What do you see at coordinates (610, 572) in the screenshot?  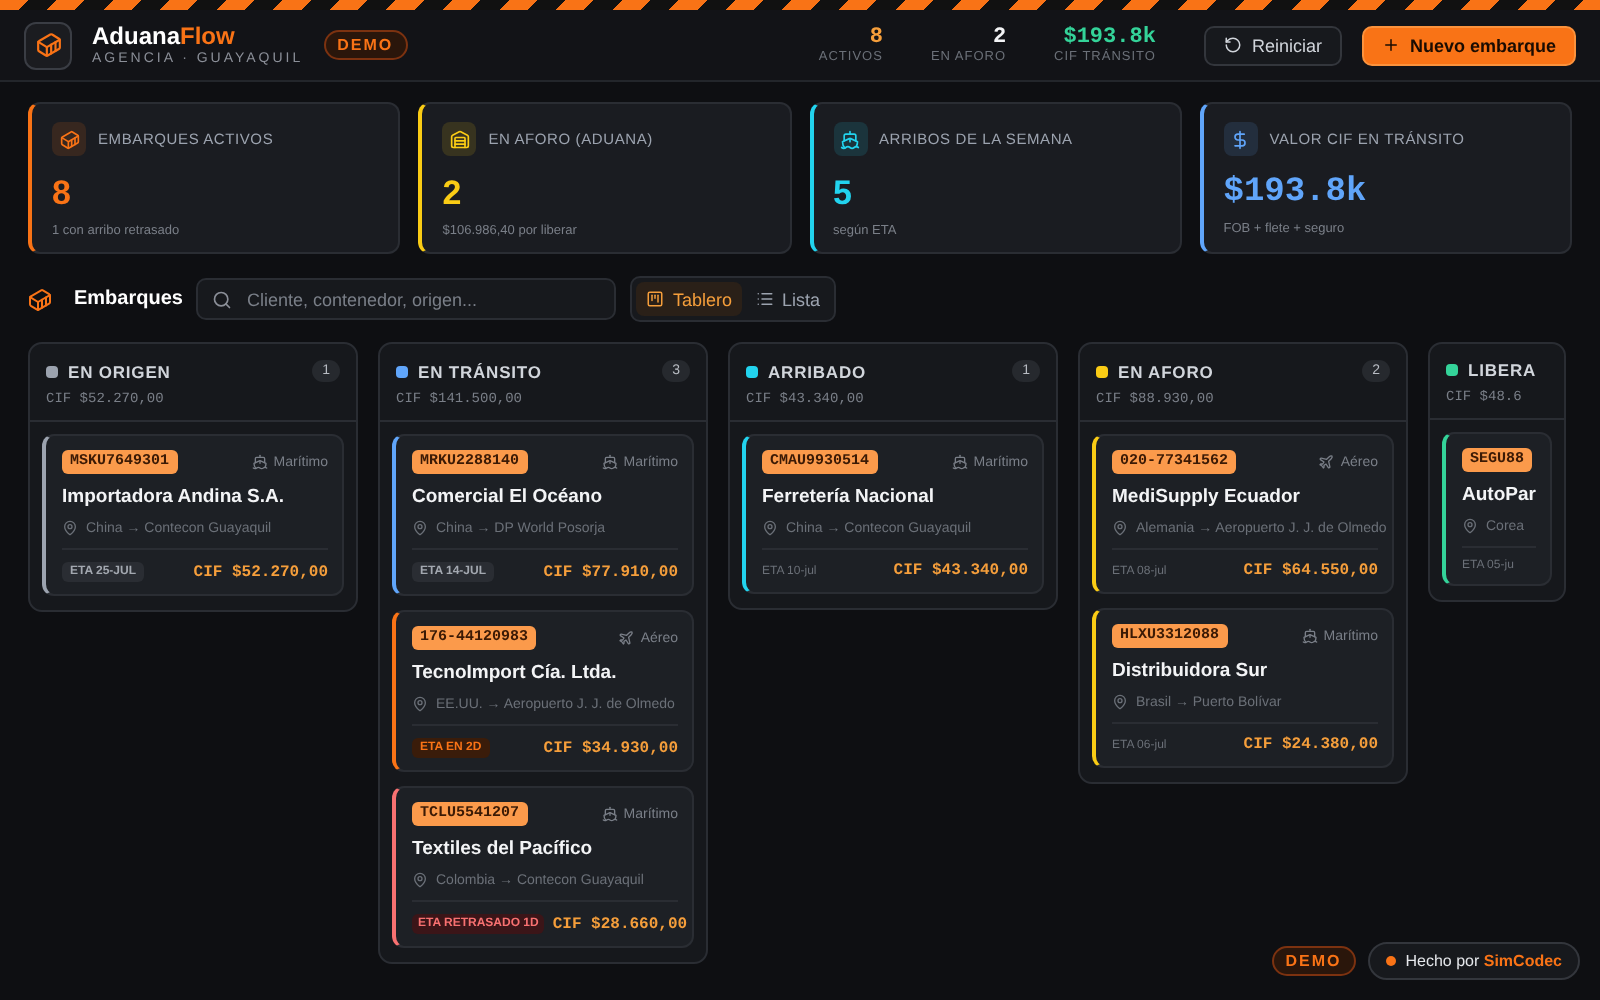 I see `cif-amount: CIF $77.910,00` at bounding box center [610, 572].